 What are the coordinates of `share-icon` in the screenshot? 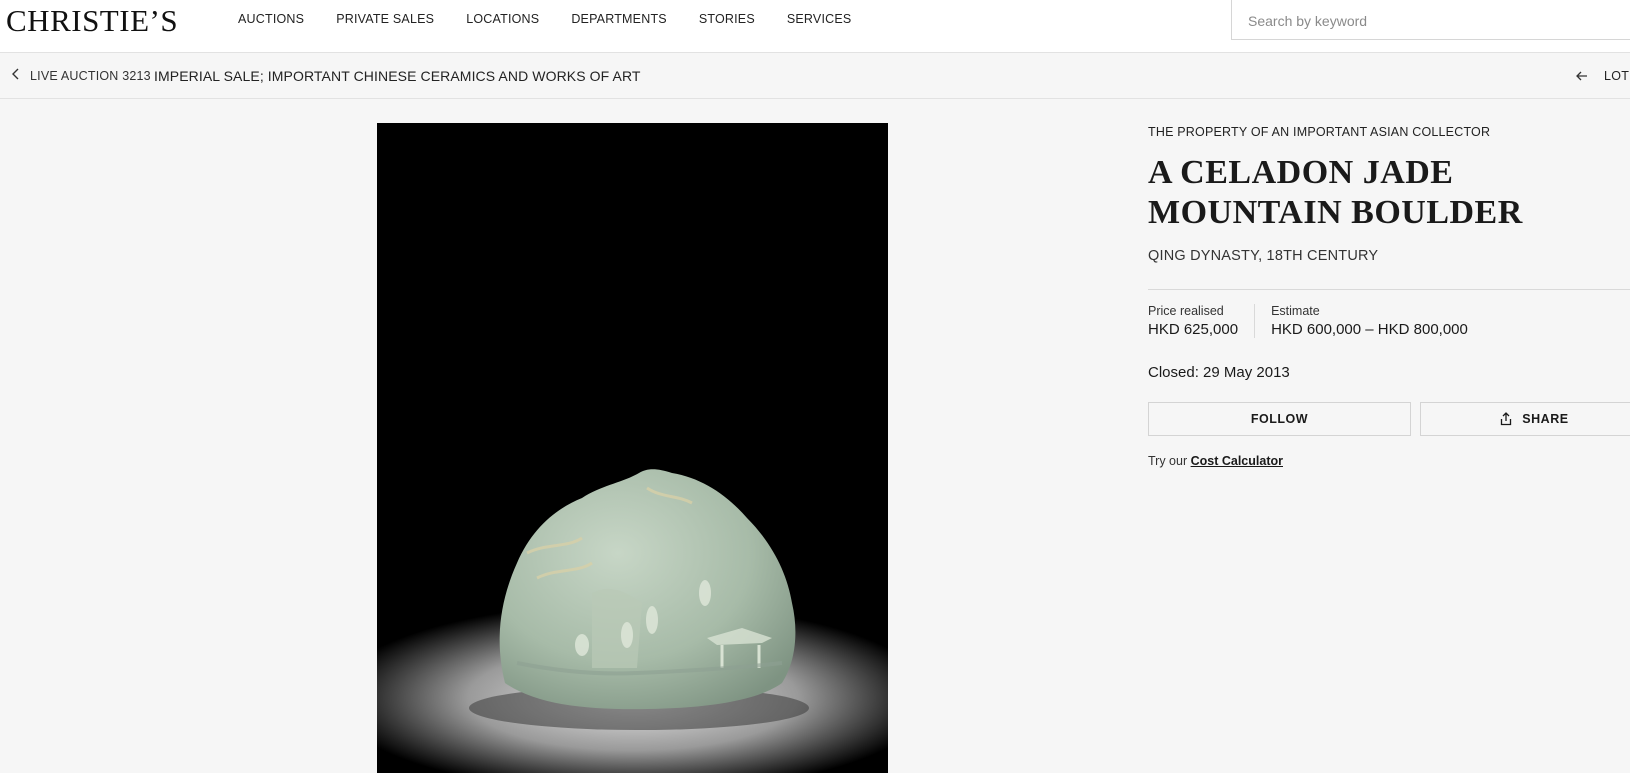 It's located at (1506, 419).